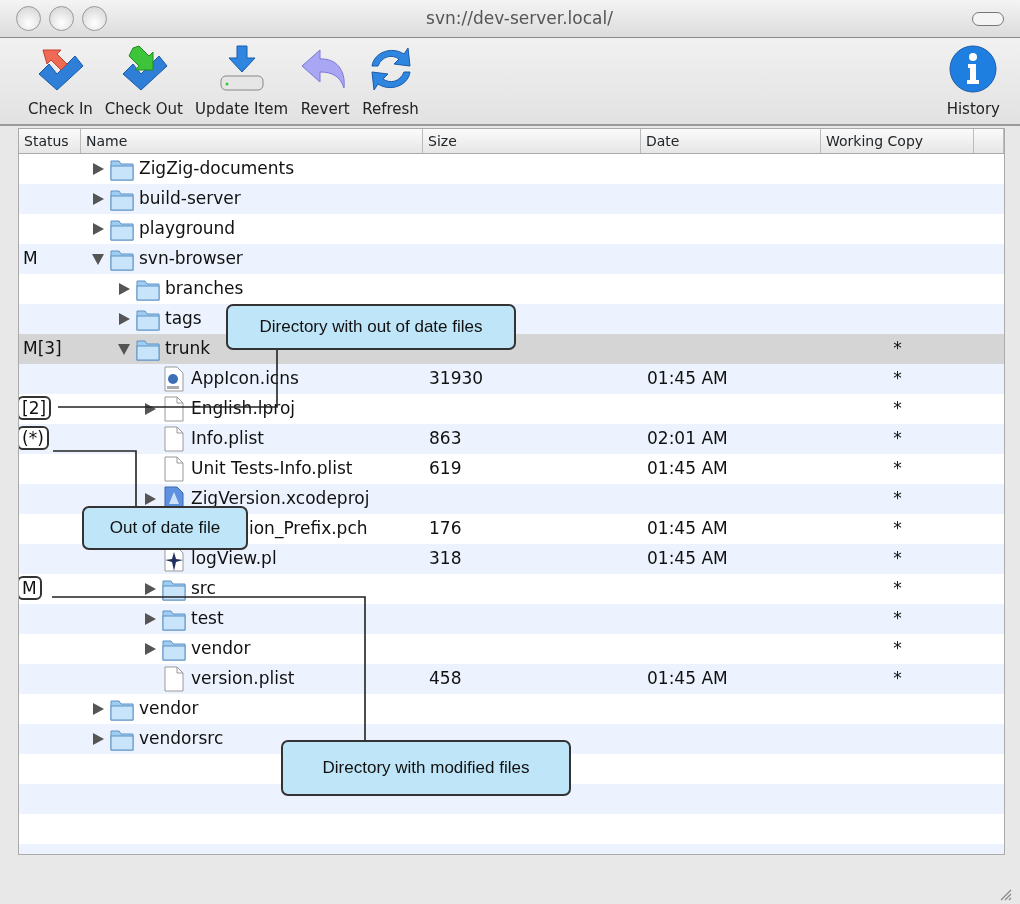  What do you see at coordinates (34, 438) in the screenshot?
I see `status-label: (*)` at bounding box center [34, 438].